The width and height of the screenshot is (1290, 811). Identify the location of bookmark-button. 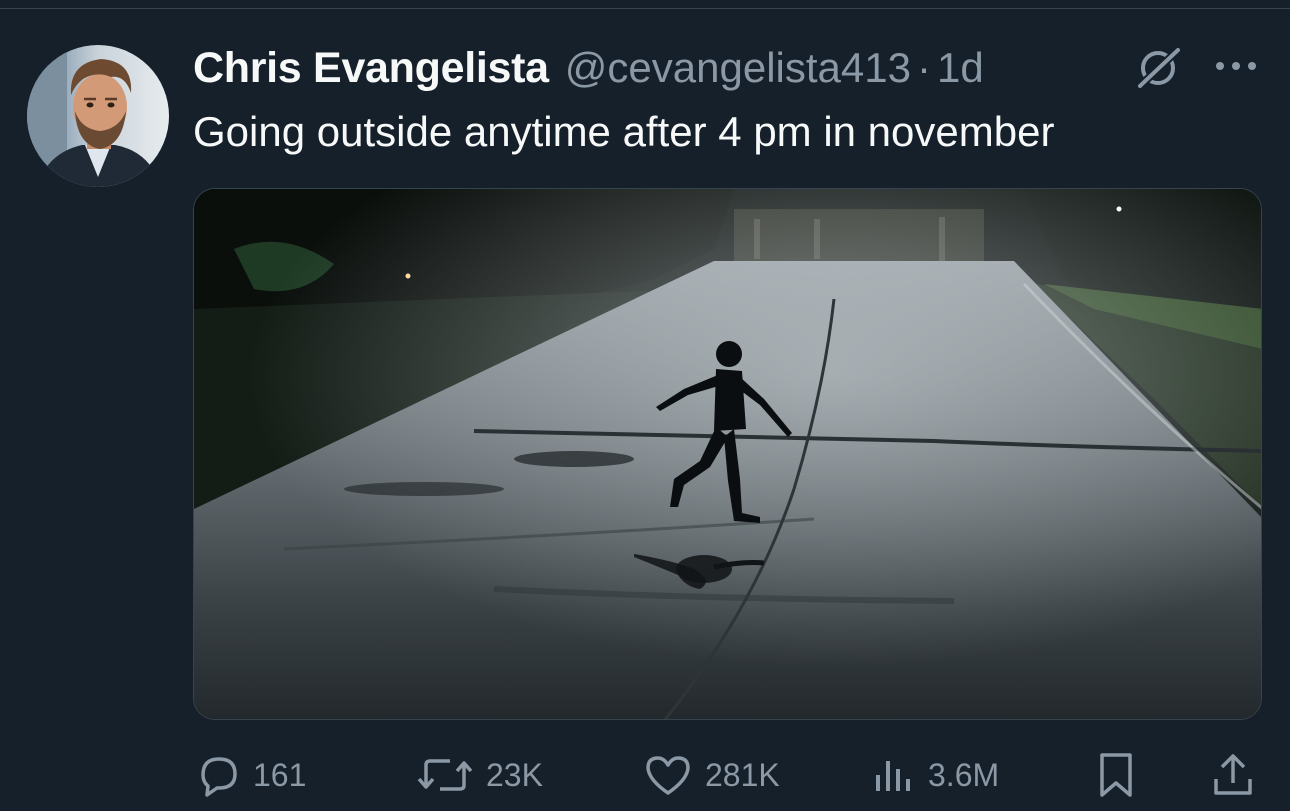
(1116, 775).